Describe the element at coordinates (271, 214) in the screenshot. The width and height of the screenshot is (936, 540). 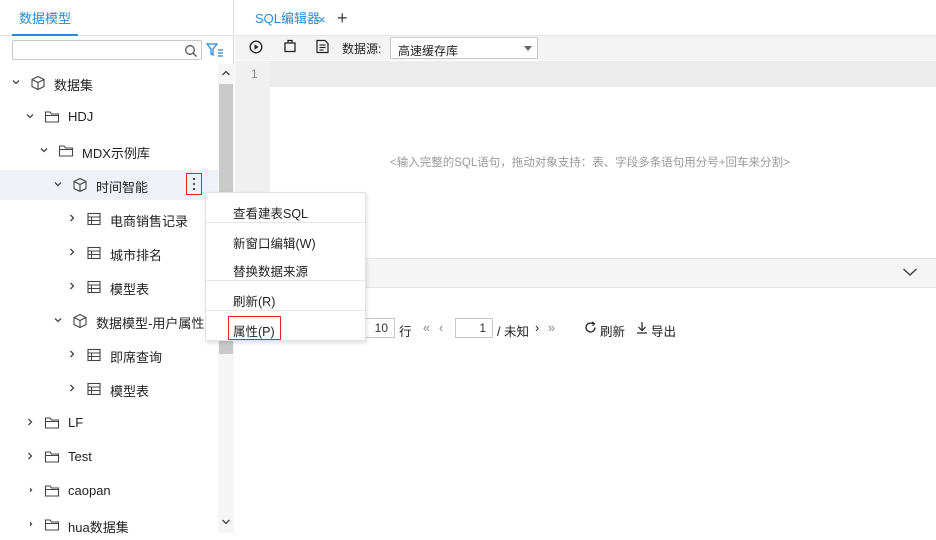
I see `menu-item-label: 查看建表SQL` at that location.